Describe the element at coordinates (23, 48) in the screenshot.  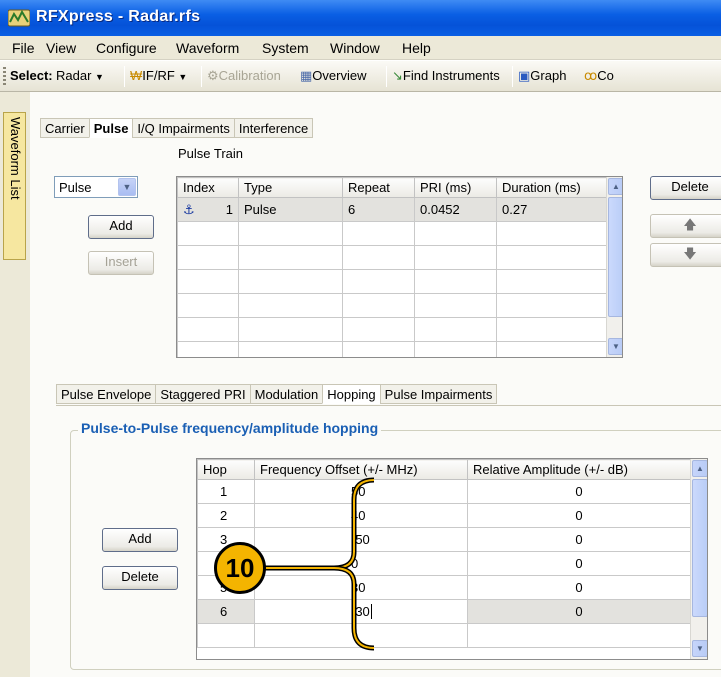
I see `menu-file: File` at that location.